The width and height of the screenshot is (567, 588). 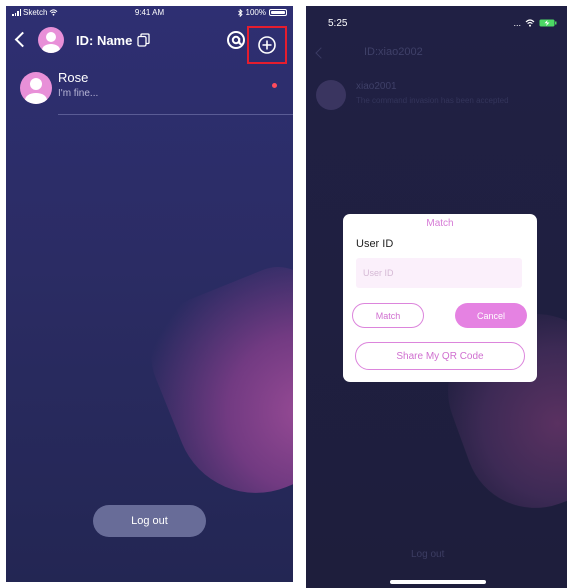 What do you see at coordinates (240, 12) in the screenshot?
I see `bluetooth-icon` at bounding box center [240, 12].